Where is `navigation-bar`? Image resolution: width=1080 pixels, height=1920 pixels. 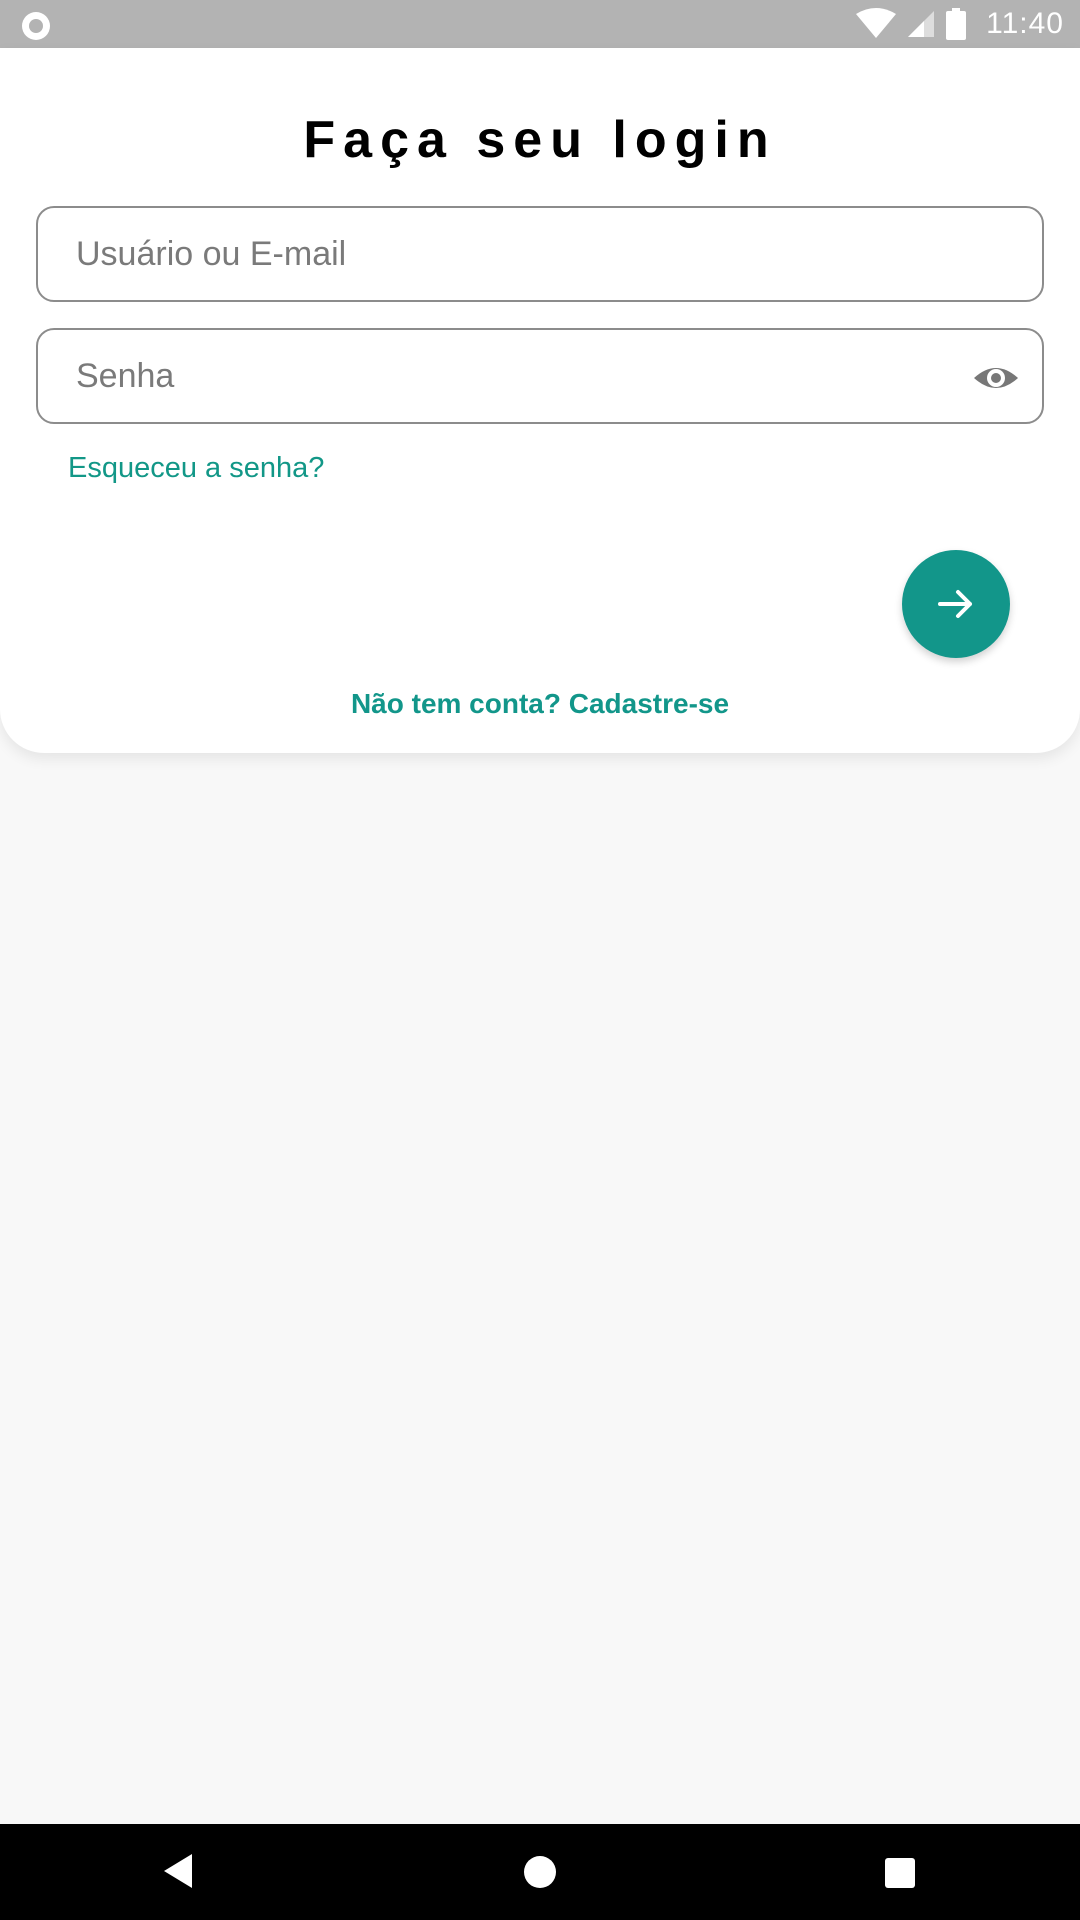
navigation-bar is located at coordinates (540, 1872).